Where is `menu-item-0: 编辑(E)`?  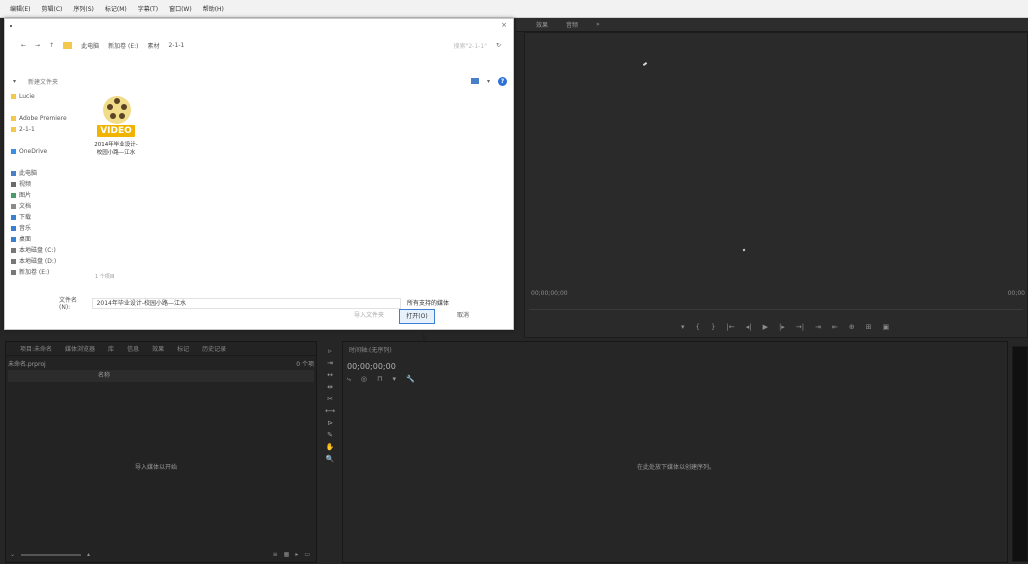
menu-item-0: 编辑(E) is located at coordinates (20, 8).